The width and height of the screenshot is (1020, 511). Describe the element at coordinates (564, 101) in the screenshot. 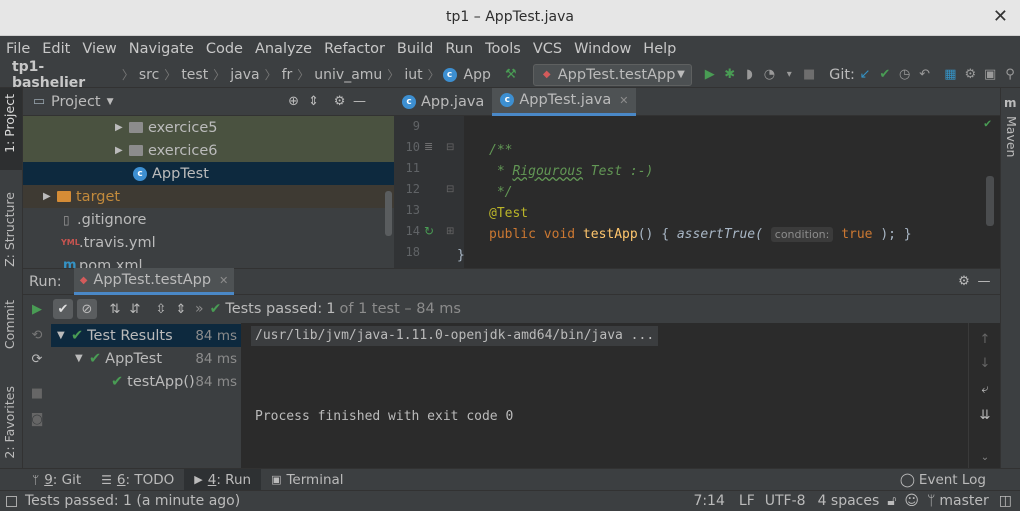

I see `tab-apptest-java: c AppTest.java ✕` at that location.